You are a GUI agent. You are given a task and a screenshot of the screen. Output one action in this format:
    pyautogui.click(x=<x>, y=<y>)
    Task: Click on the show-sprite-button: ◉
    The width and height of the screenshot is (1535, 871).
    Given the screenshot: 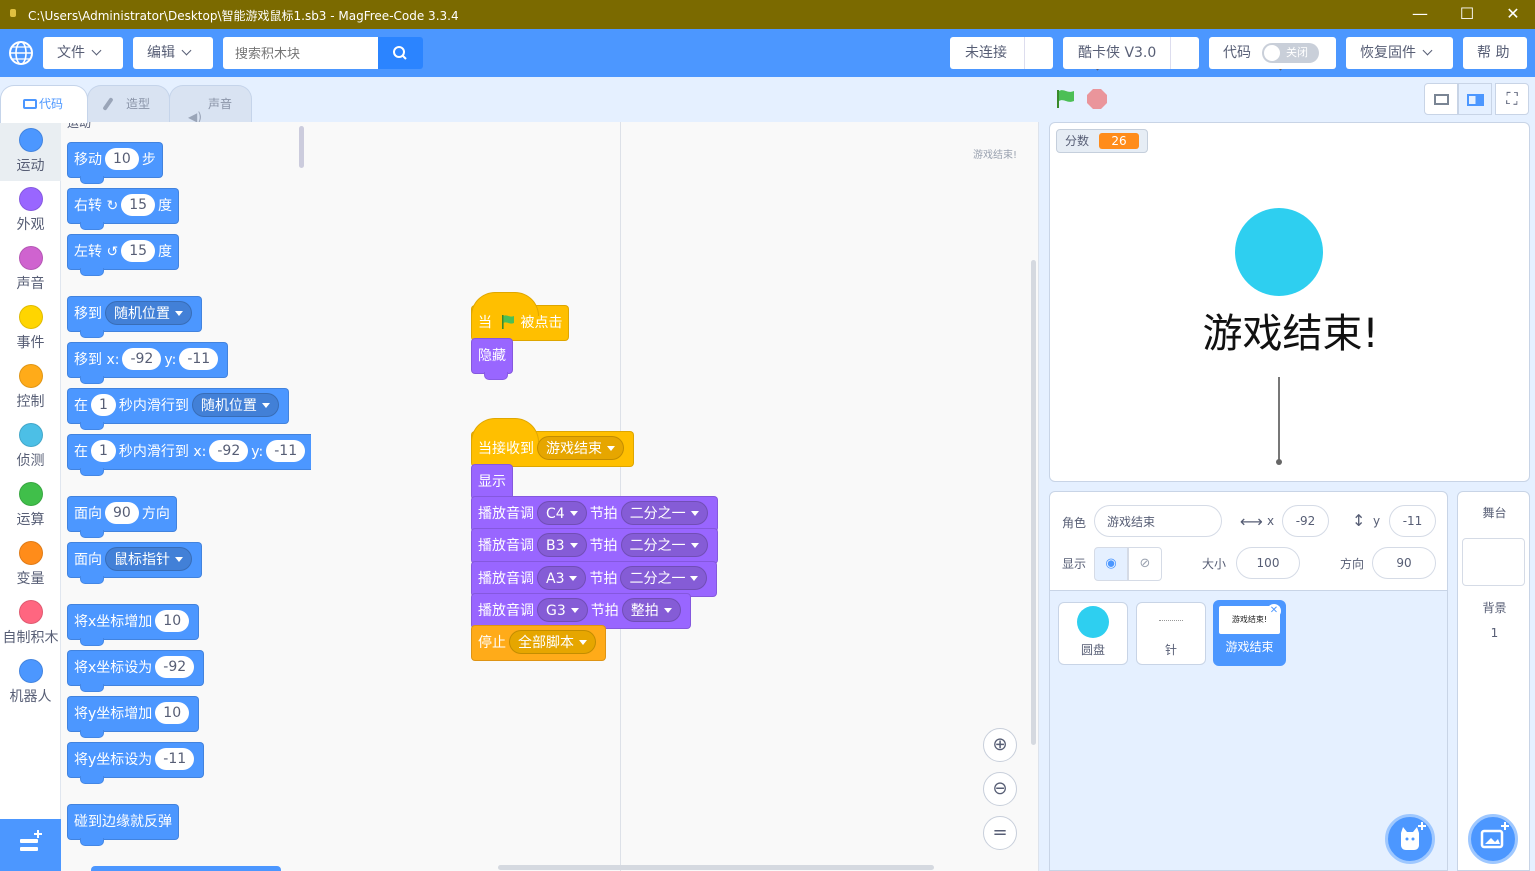 What is the action you would take?
    pyautogui.click(x=1111, y=564)
    